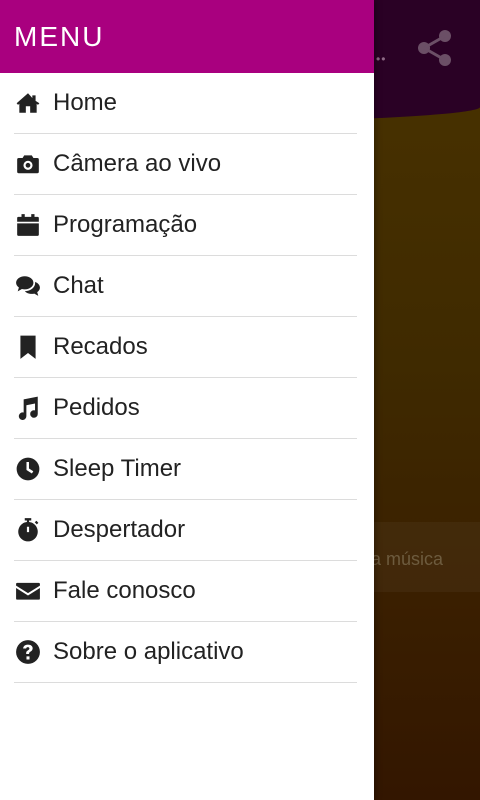 This screenshot has height=800, width=480. I want to click on menu-item-programming: Programação, so click(185, 225).